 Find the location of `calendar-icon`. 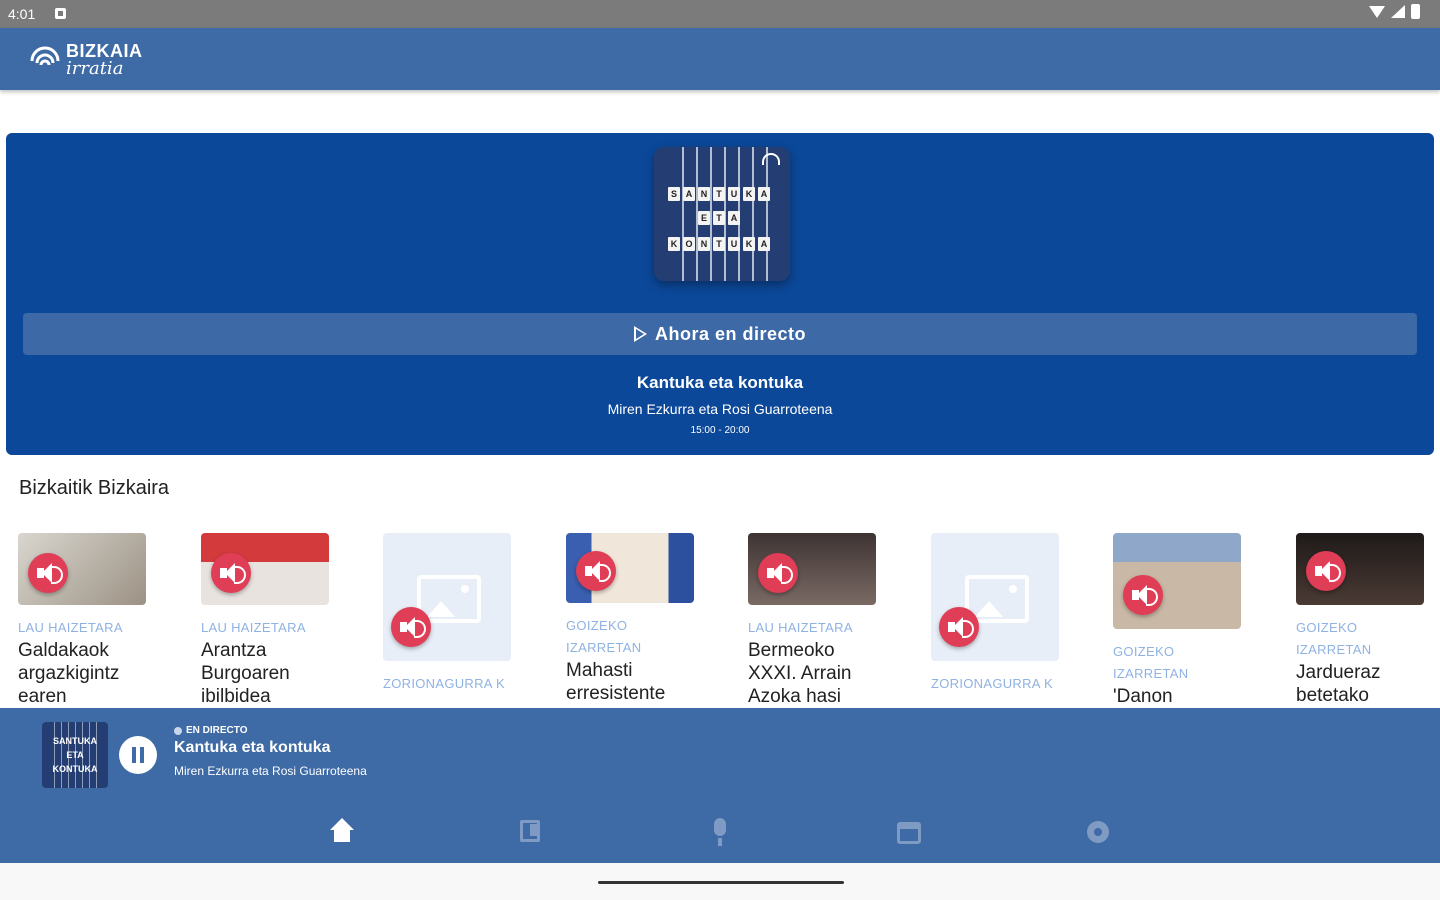

calendar-icon is located at coordinates (909, 832).